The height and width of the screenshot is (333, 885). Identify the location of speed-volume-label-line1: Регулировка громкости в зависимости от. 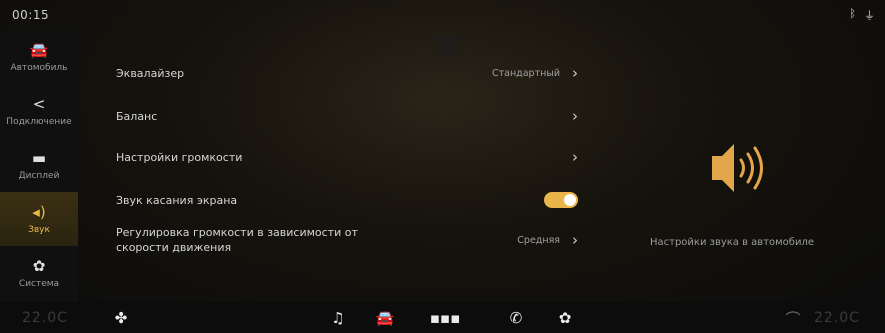
(237, 232).